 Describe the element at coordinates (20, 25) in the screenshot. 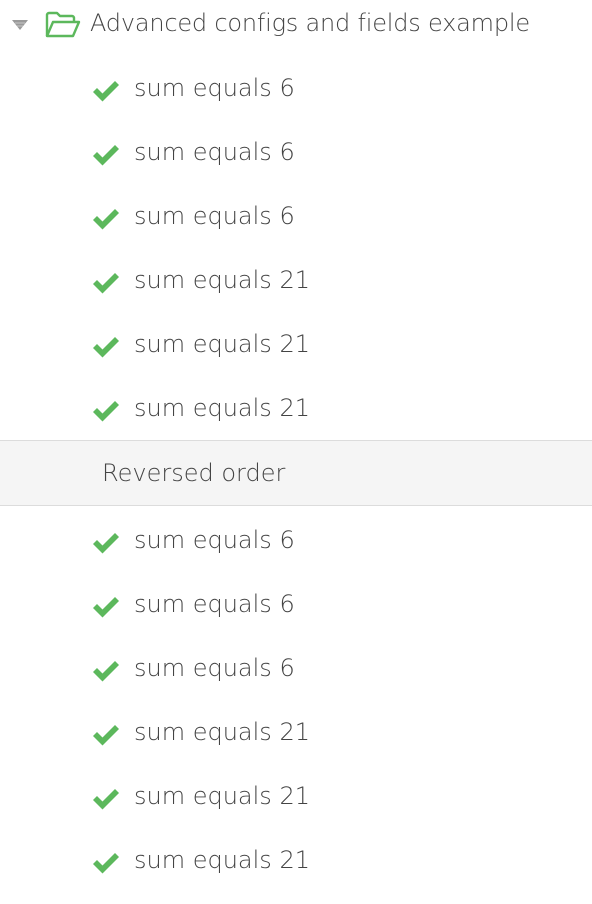

I see `triangle-down-icon` at that location.